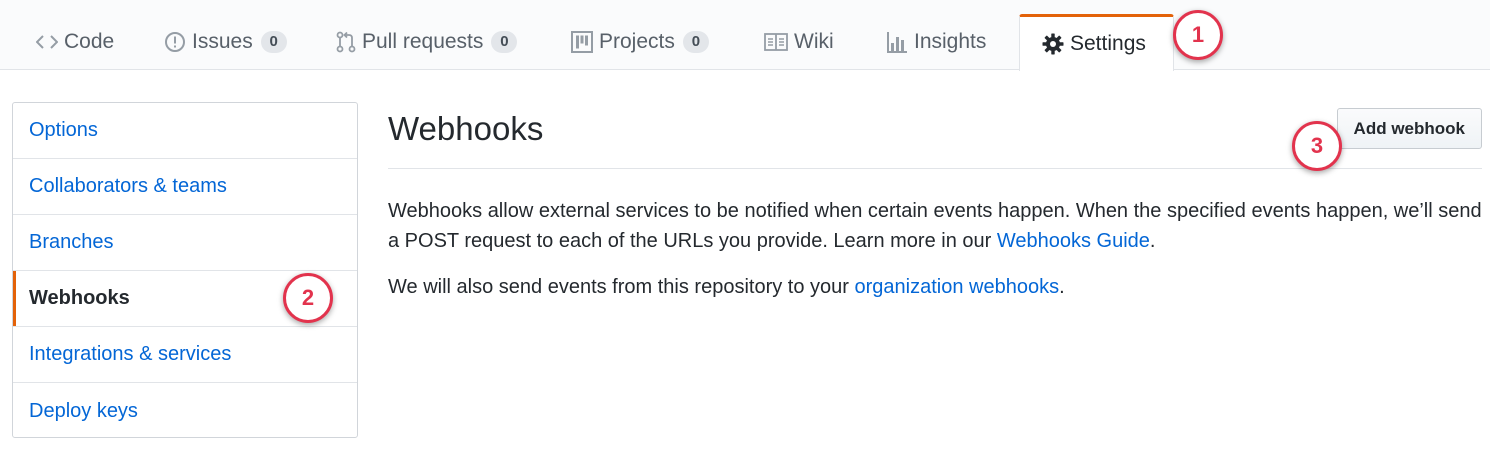  Describe the element at coordinates (222, 41) in the screenshot. I see `tab-label: Issues` at that location.